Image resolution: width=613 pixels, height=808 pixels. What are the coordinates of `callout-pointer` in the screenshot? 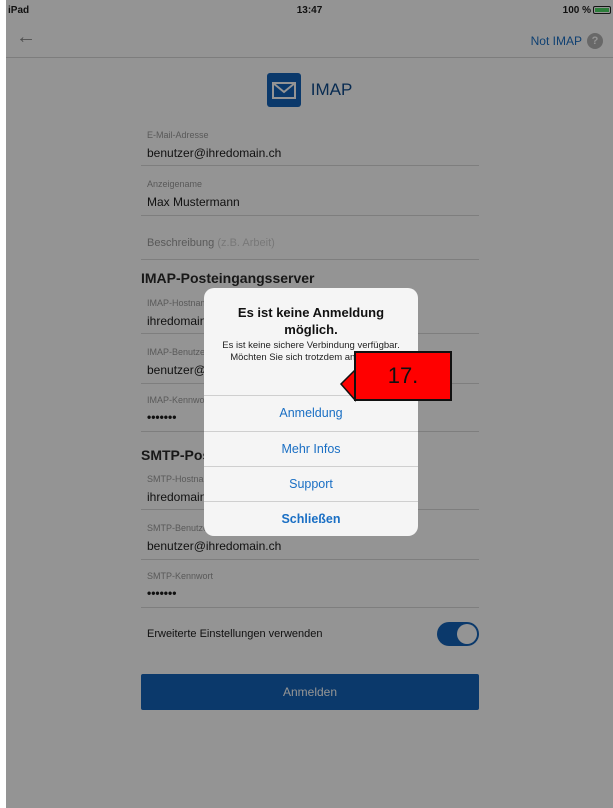 It's located at (347, 385).